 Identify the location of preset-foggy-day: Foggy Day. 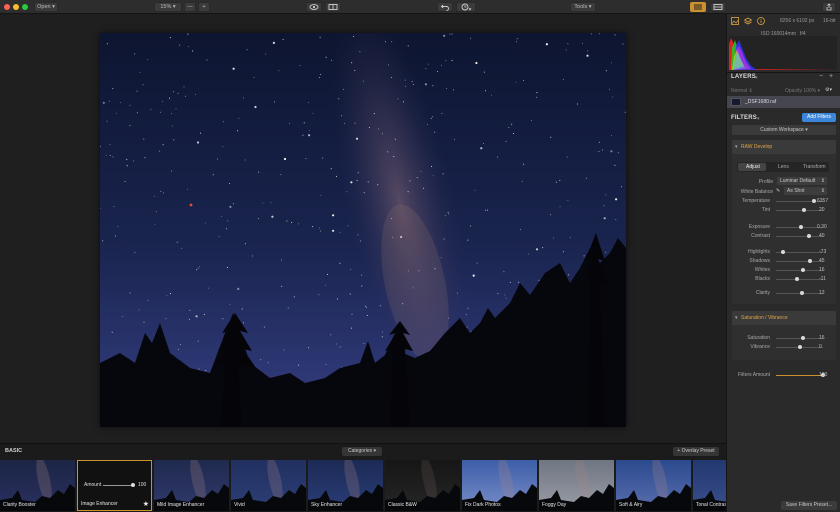
(576, 485).